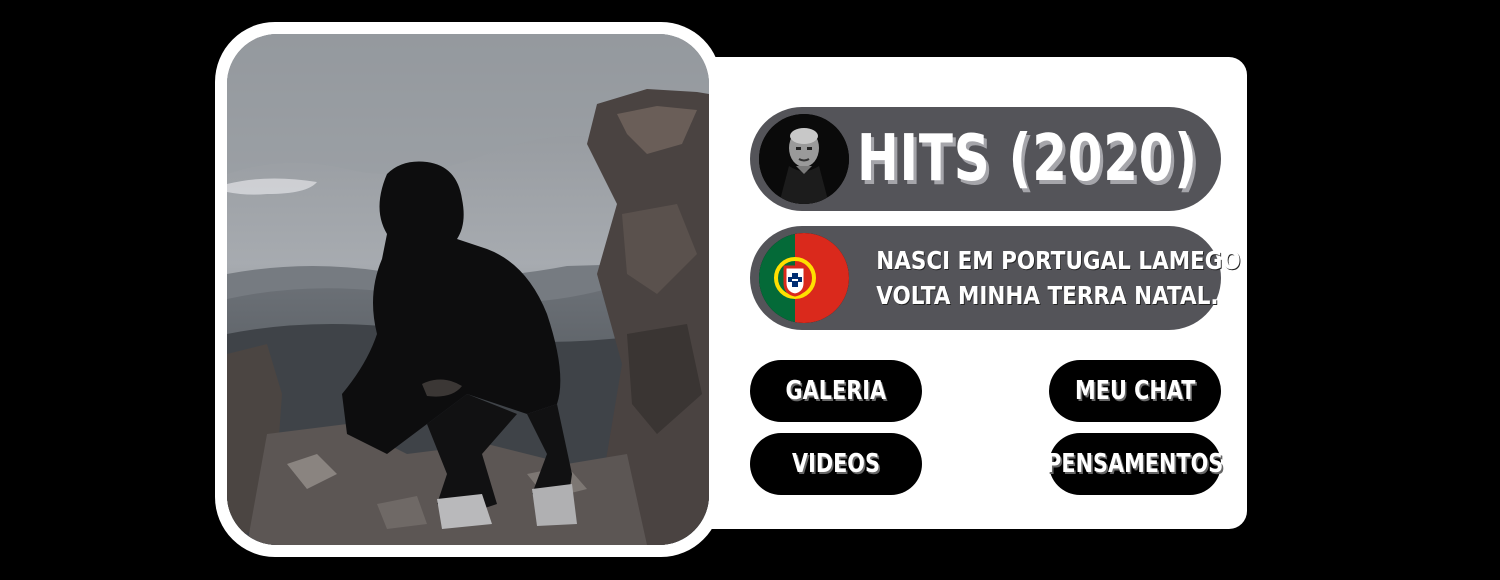 The width and height of the screenshot is (1500, 580). I want to click on videos-button-label: VIDEOS, so click(836, 464).